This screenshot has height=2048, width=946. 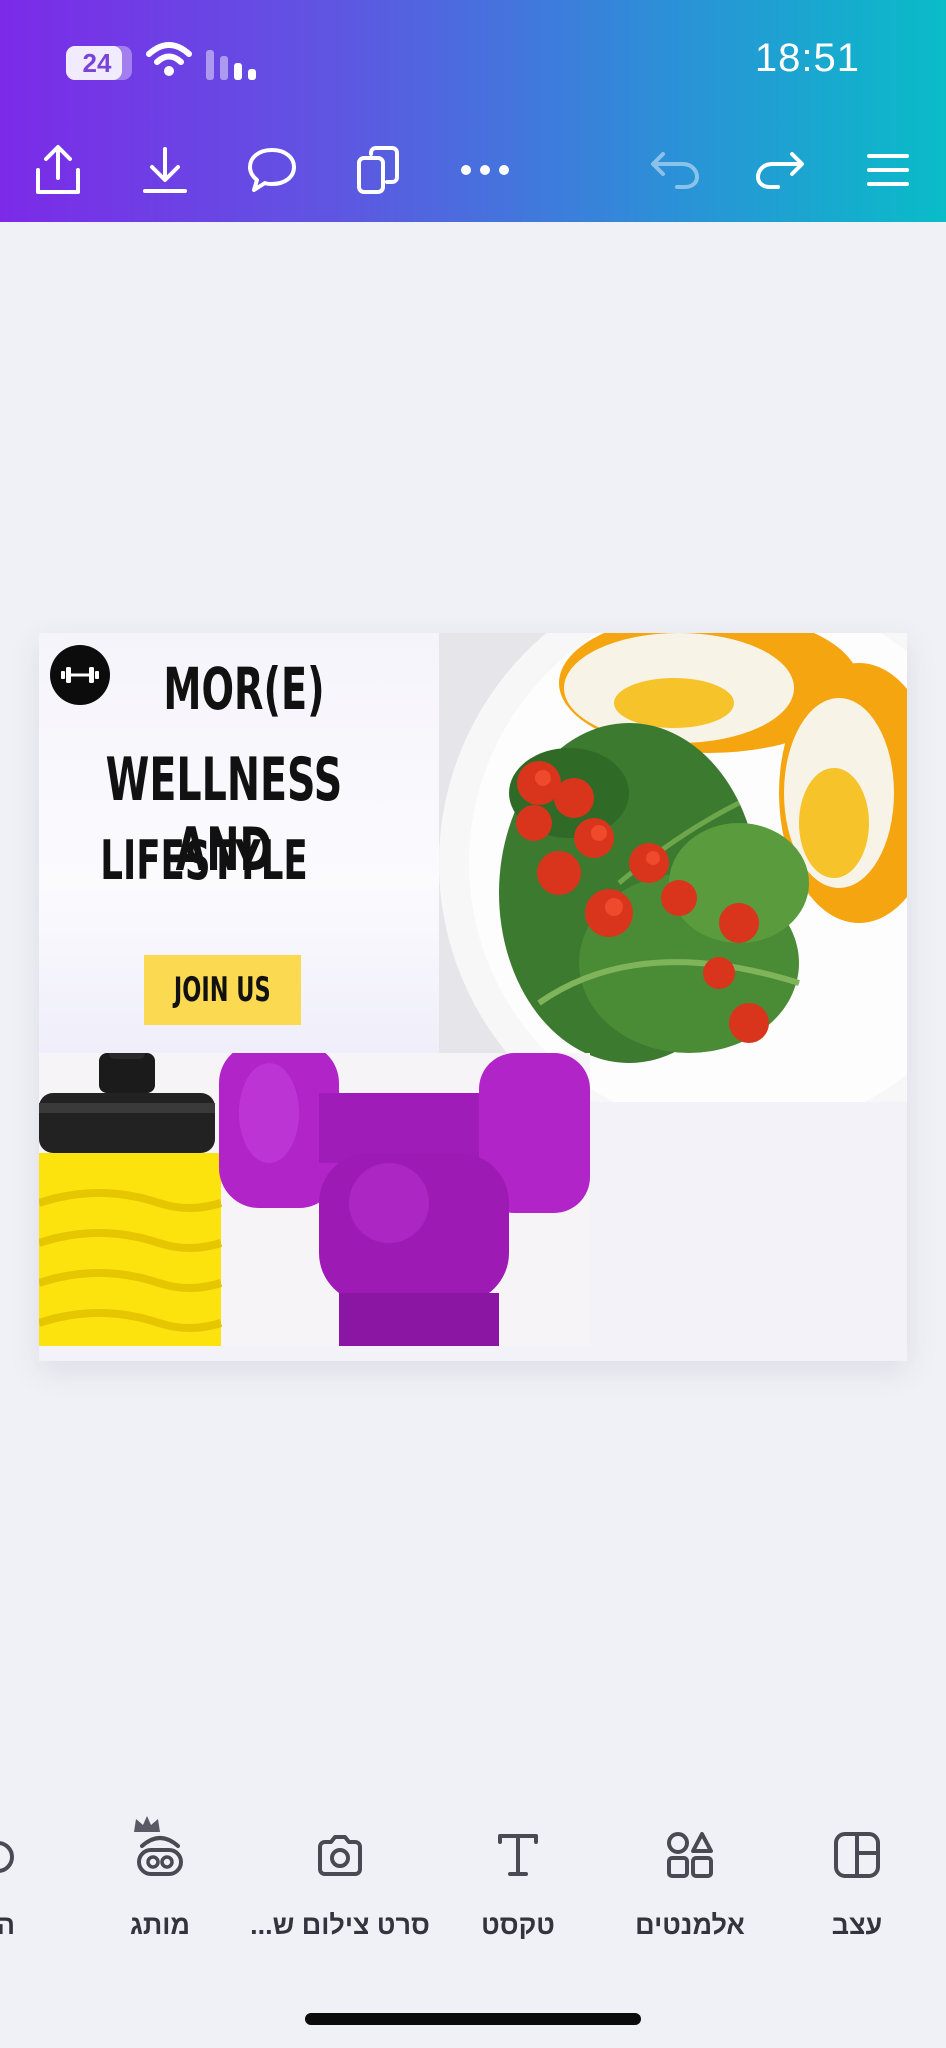 I want to click on editor-header: 24 18:51, so click(x=473, y=111).